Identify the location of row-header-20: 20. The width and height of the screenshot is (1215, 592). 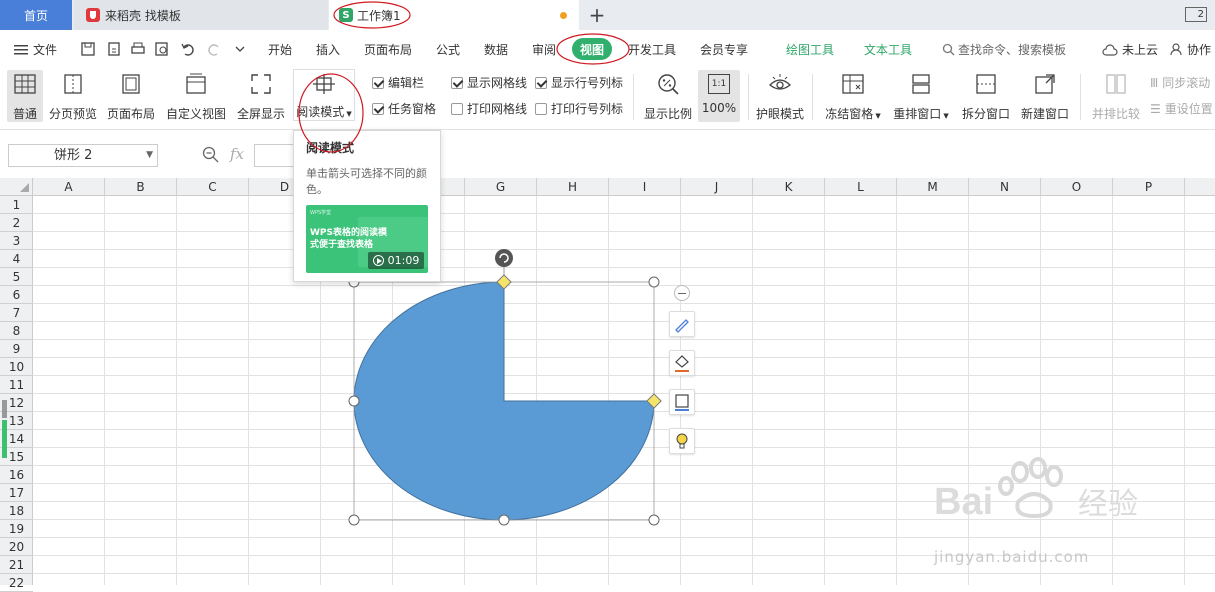
(16, 547).